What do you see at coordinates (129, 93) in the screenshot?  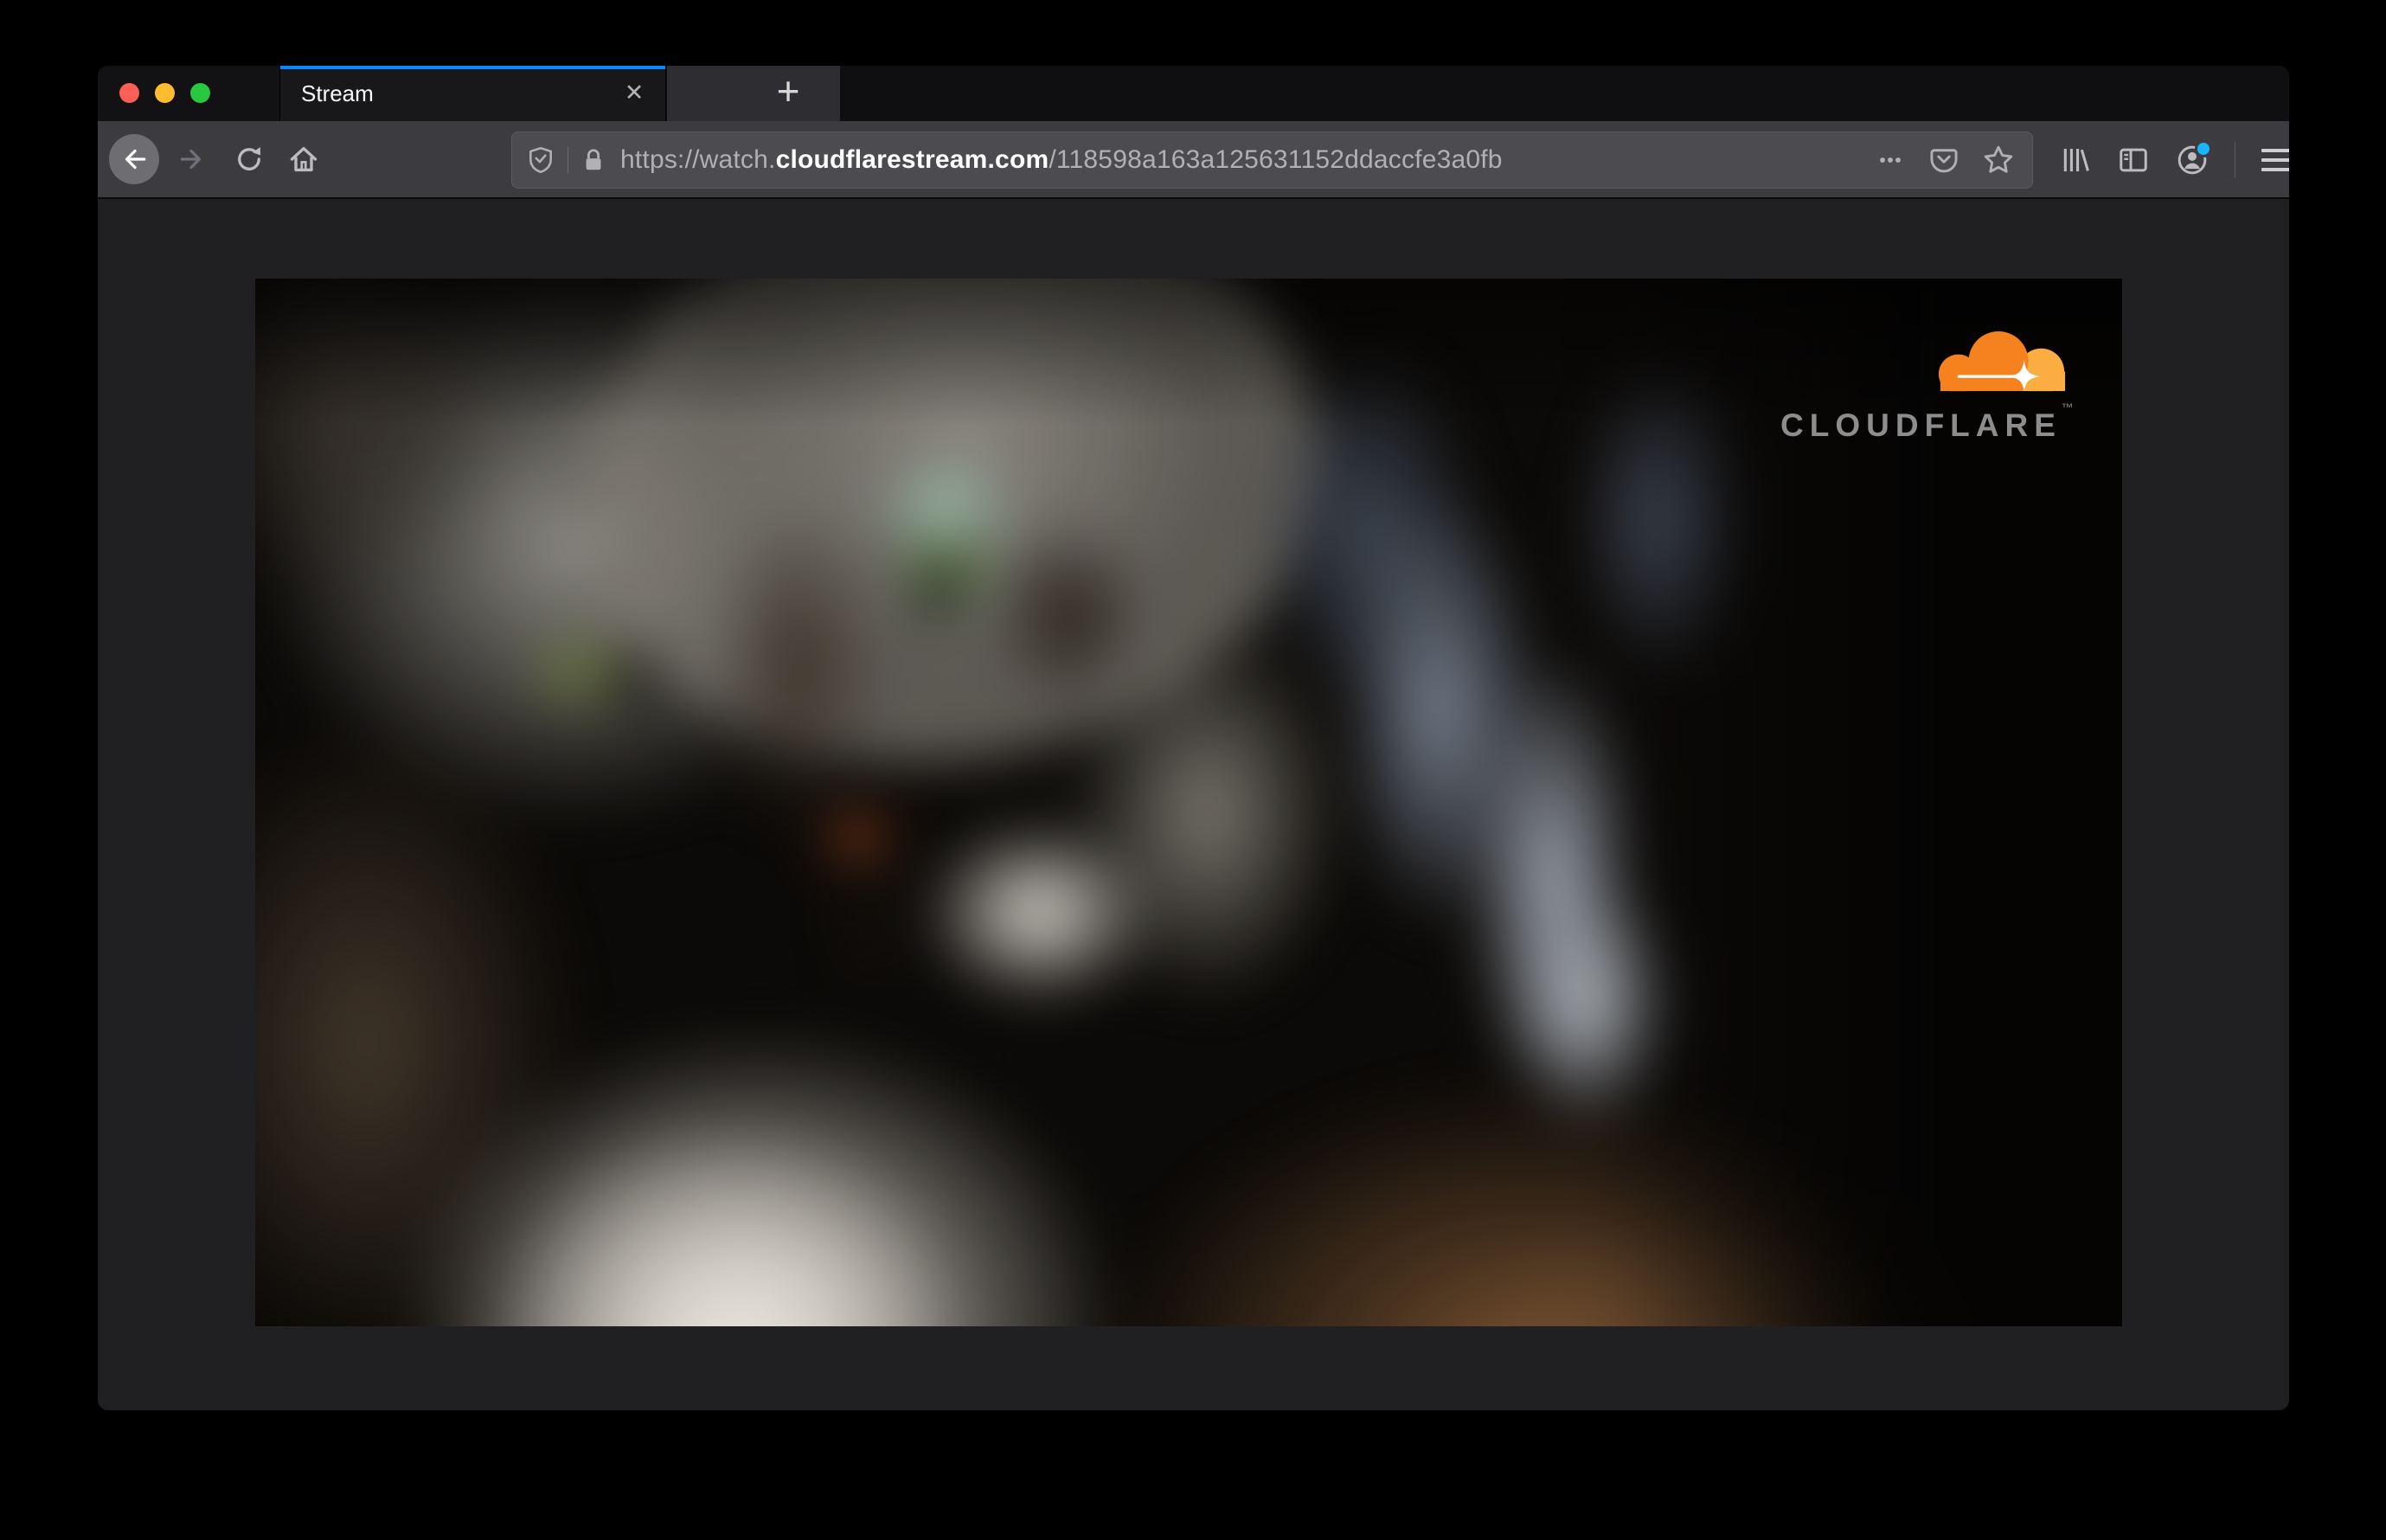 I see `close-window-button` at bounding box center [129, 93].